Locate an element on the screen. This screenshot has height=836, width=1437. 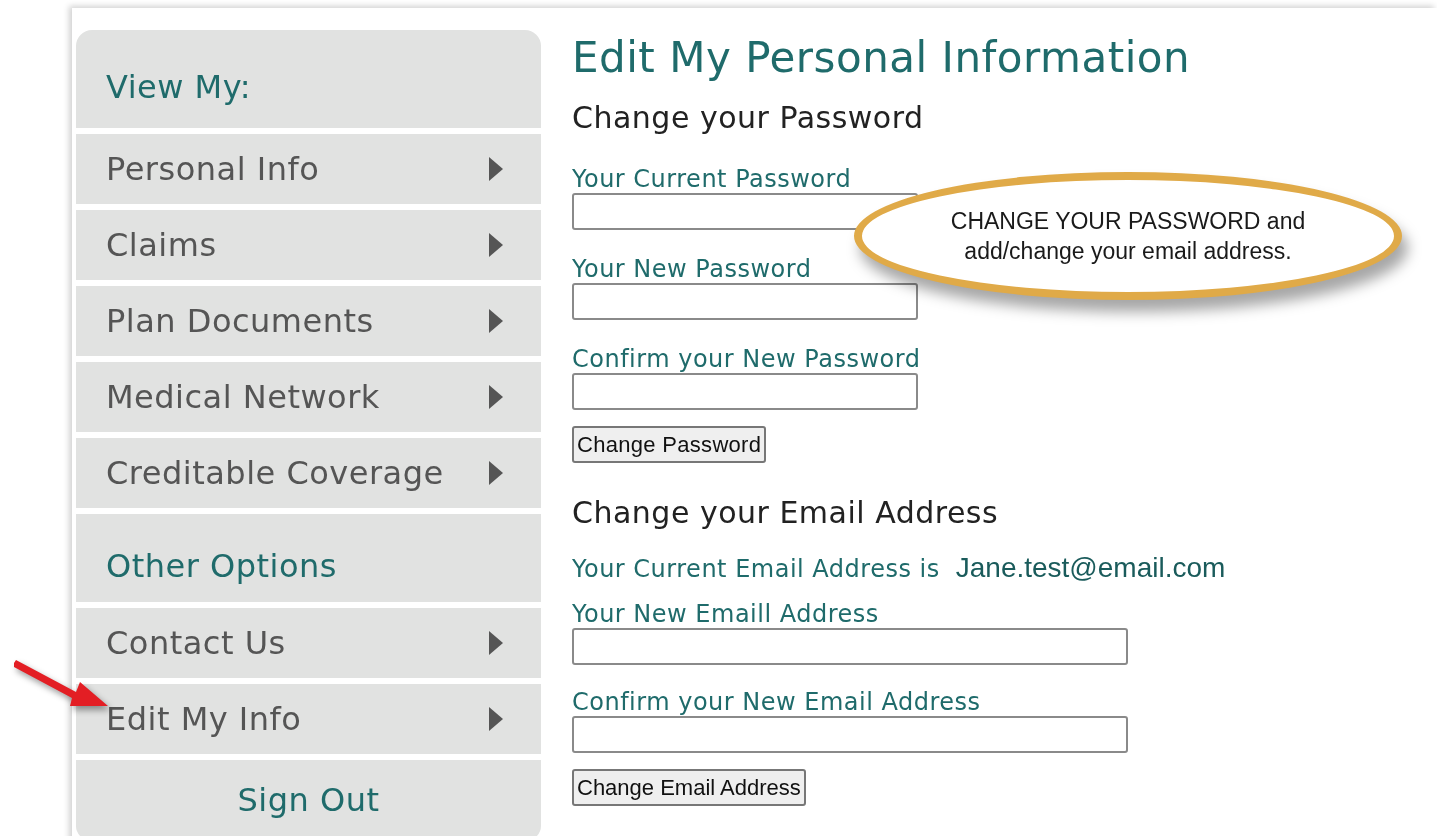
current-email-value: Jane.test@email.com is located at coordinates (1090, 568).